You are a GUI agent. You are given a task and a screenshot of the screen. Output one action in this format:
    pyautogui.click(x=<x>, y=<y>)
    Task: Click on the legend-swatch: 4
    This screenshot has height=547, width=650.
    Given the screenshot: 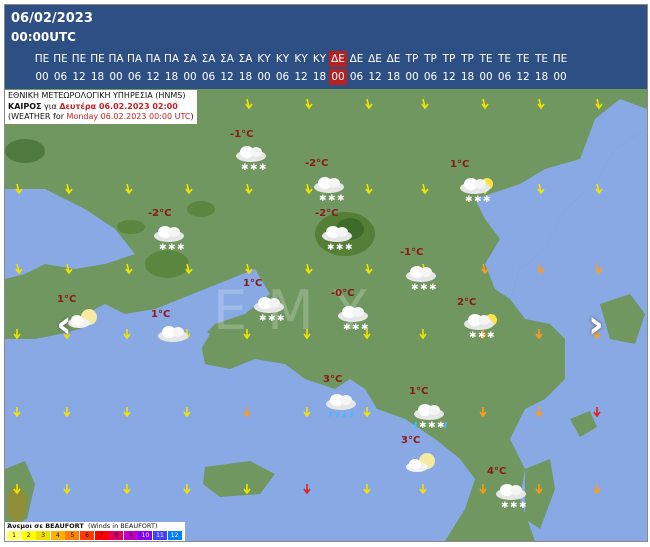 What is the action you would take?
    pyautogui.click(x=57, y=535)
    